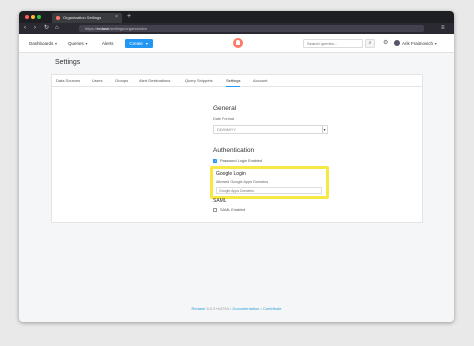  What do you see at coordinates (233, 82) in the screenshot?
I see `tab-settings: Settings` at bounding box center [233, 82].